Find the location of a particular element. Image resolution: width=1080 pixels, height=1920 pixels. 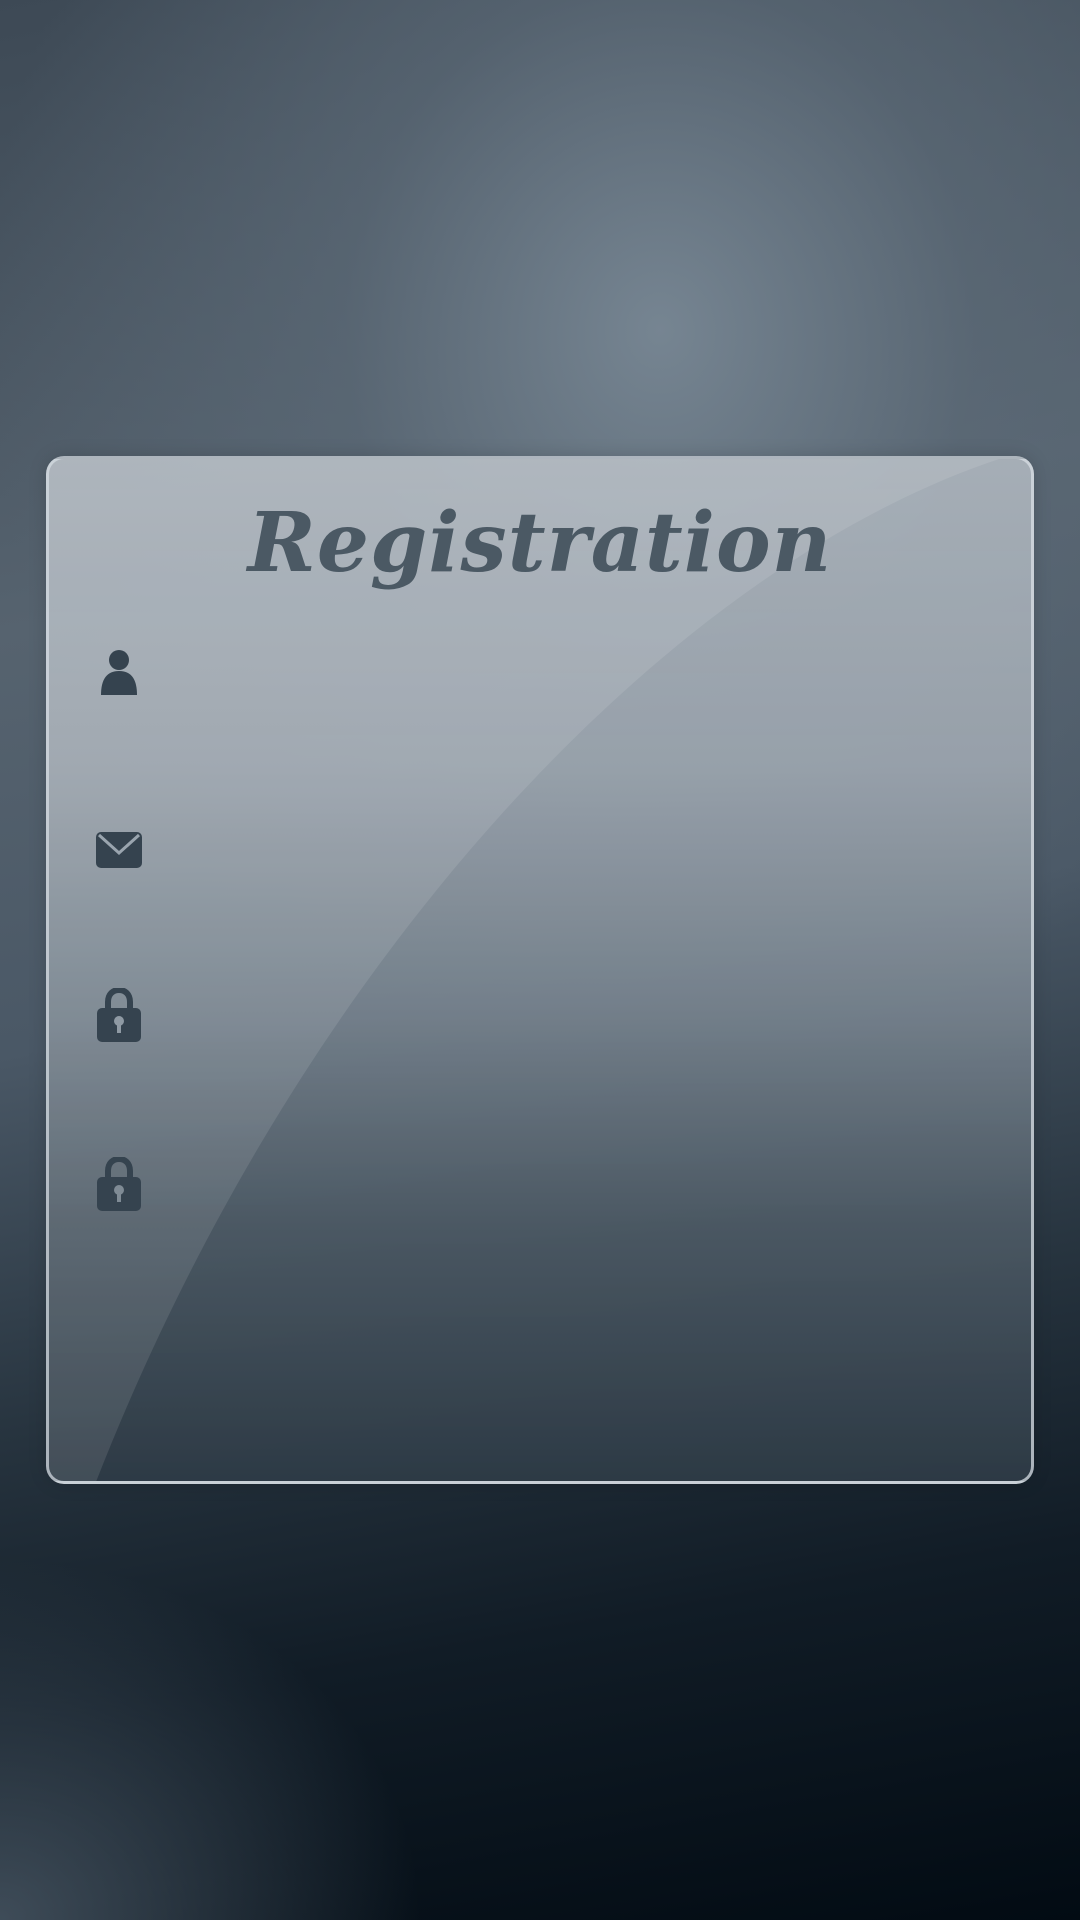

username-field is located at coordinates (539, 673).